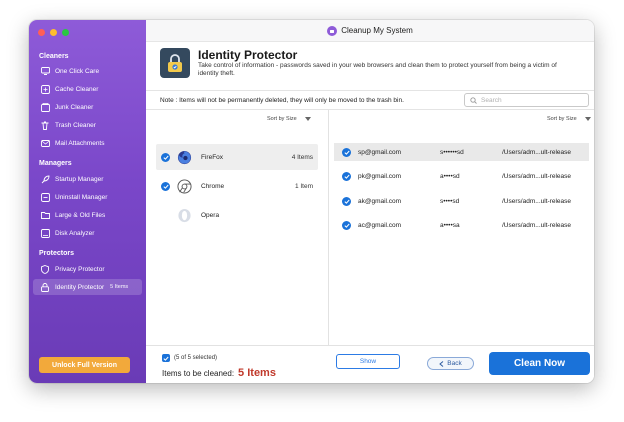 The image size is (624, 422). I want to click on chevron-down-icon, so click(307, 119).